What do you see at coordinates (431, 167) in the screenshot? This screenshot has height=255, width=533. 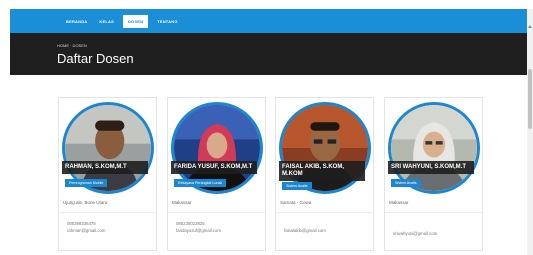 I see `lecturer-name: SRI WAHYUNI, S.KOM,M.T` at bounding box center [431, 167].